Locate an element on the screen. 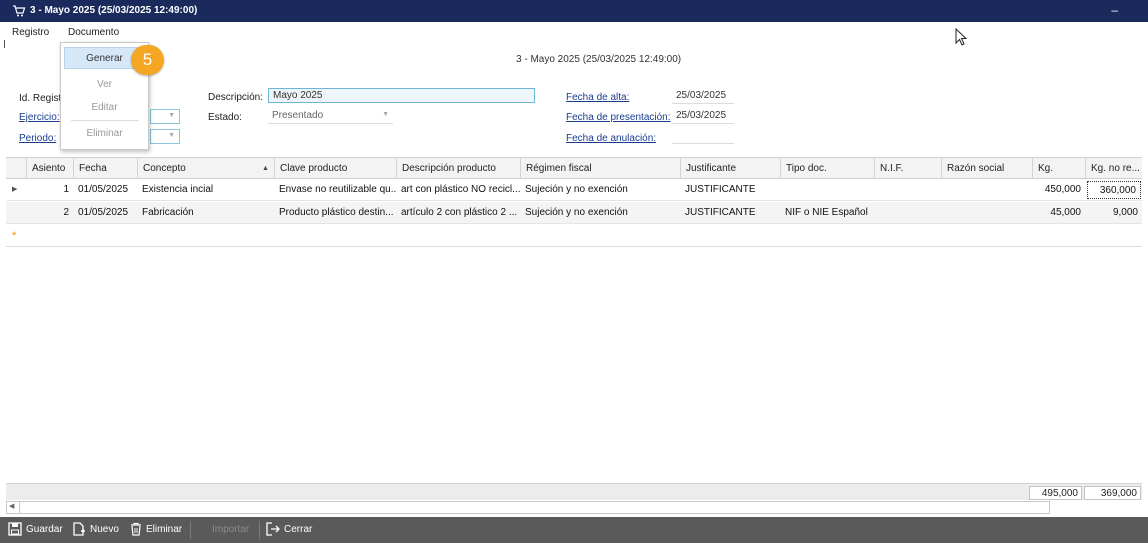 Image resolution: width=1148 pixels, height=543 pixels. menu-item-eliminar: Eliminar is located at coordinates (104, 133).